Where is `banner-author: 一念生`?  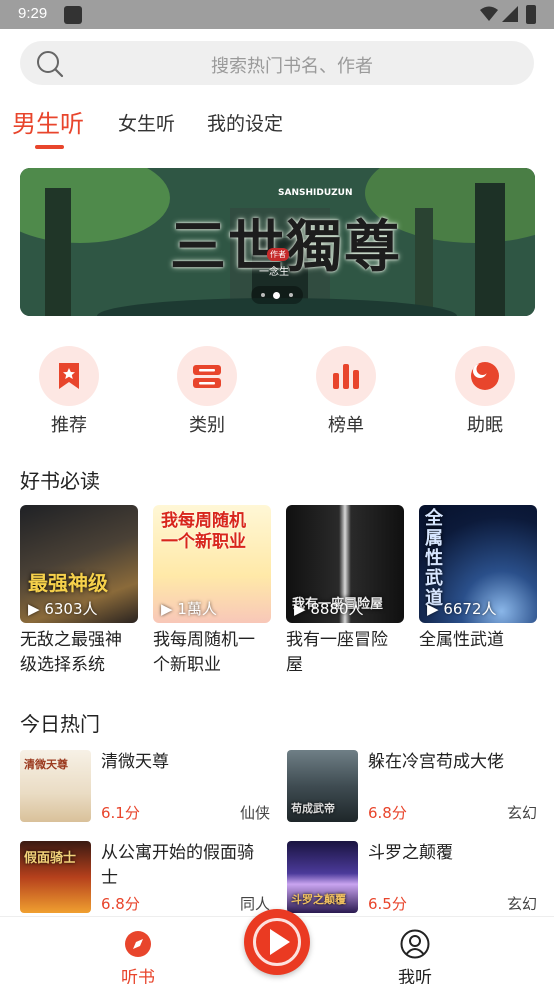 banner-author: 一念生 is located at coordinates (274, 272).